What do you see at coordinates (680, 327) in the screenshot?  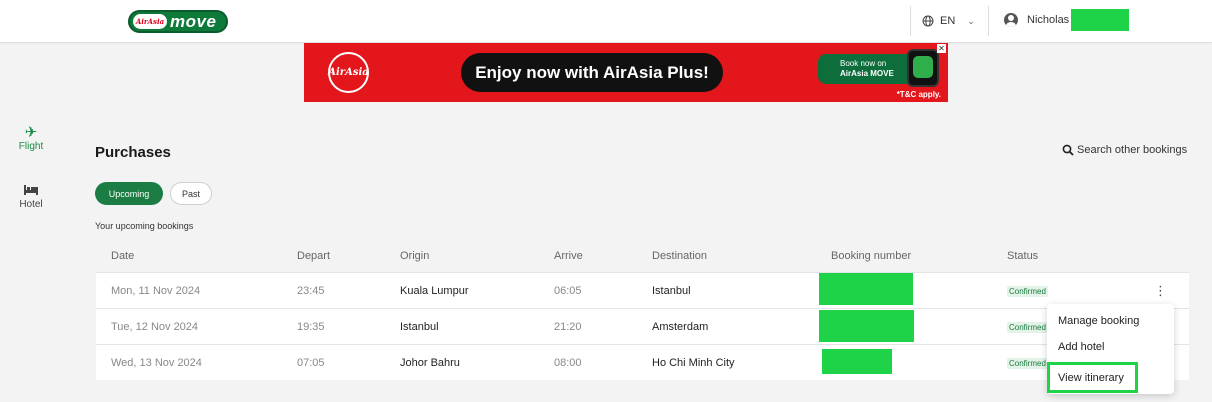 I see `cell-destination: Amsterdam` at bounding box center [680, 327].